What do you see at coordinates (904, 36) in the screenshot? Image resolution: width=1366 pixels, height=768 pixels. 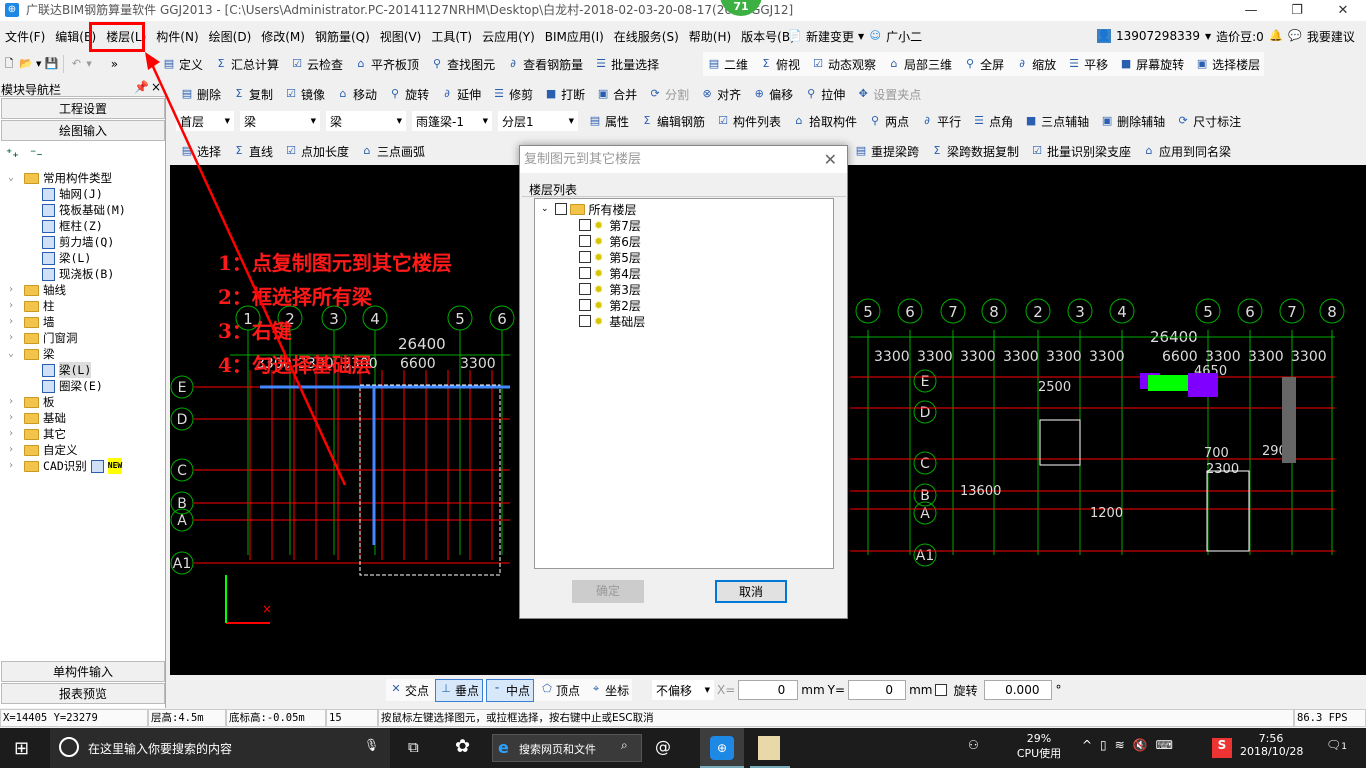 I see `assistant-button: 广小二` at bounding box center [904, 36].